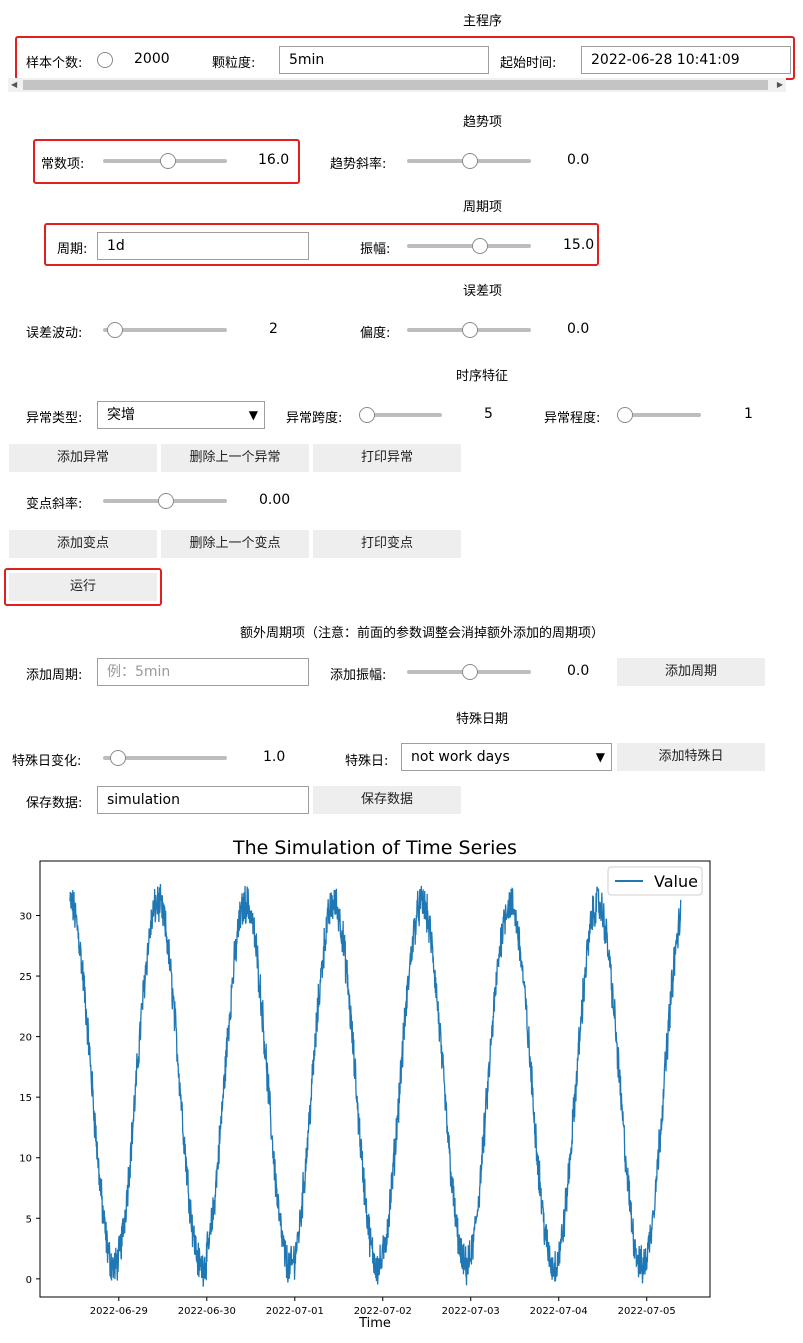  I want to click on skew-slider-handle, so click(470, 330).